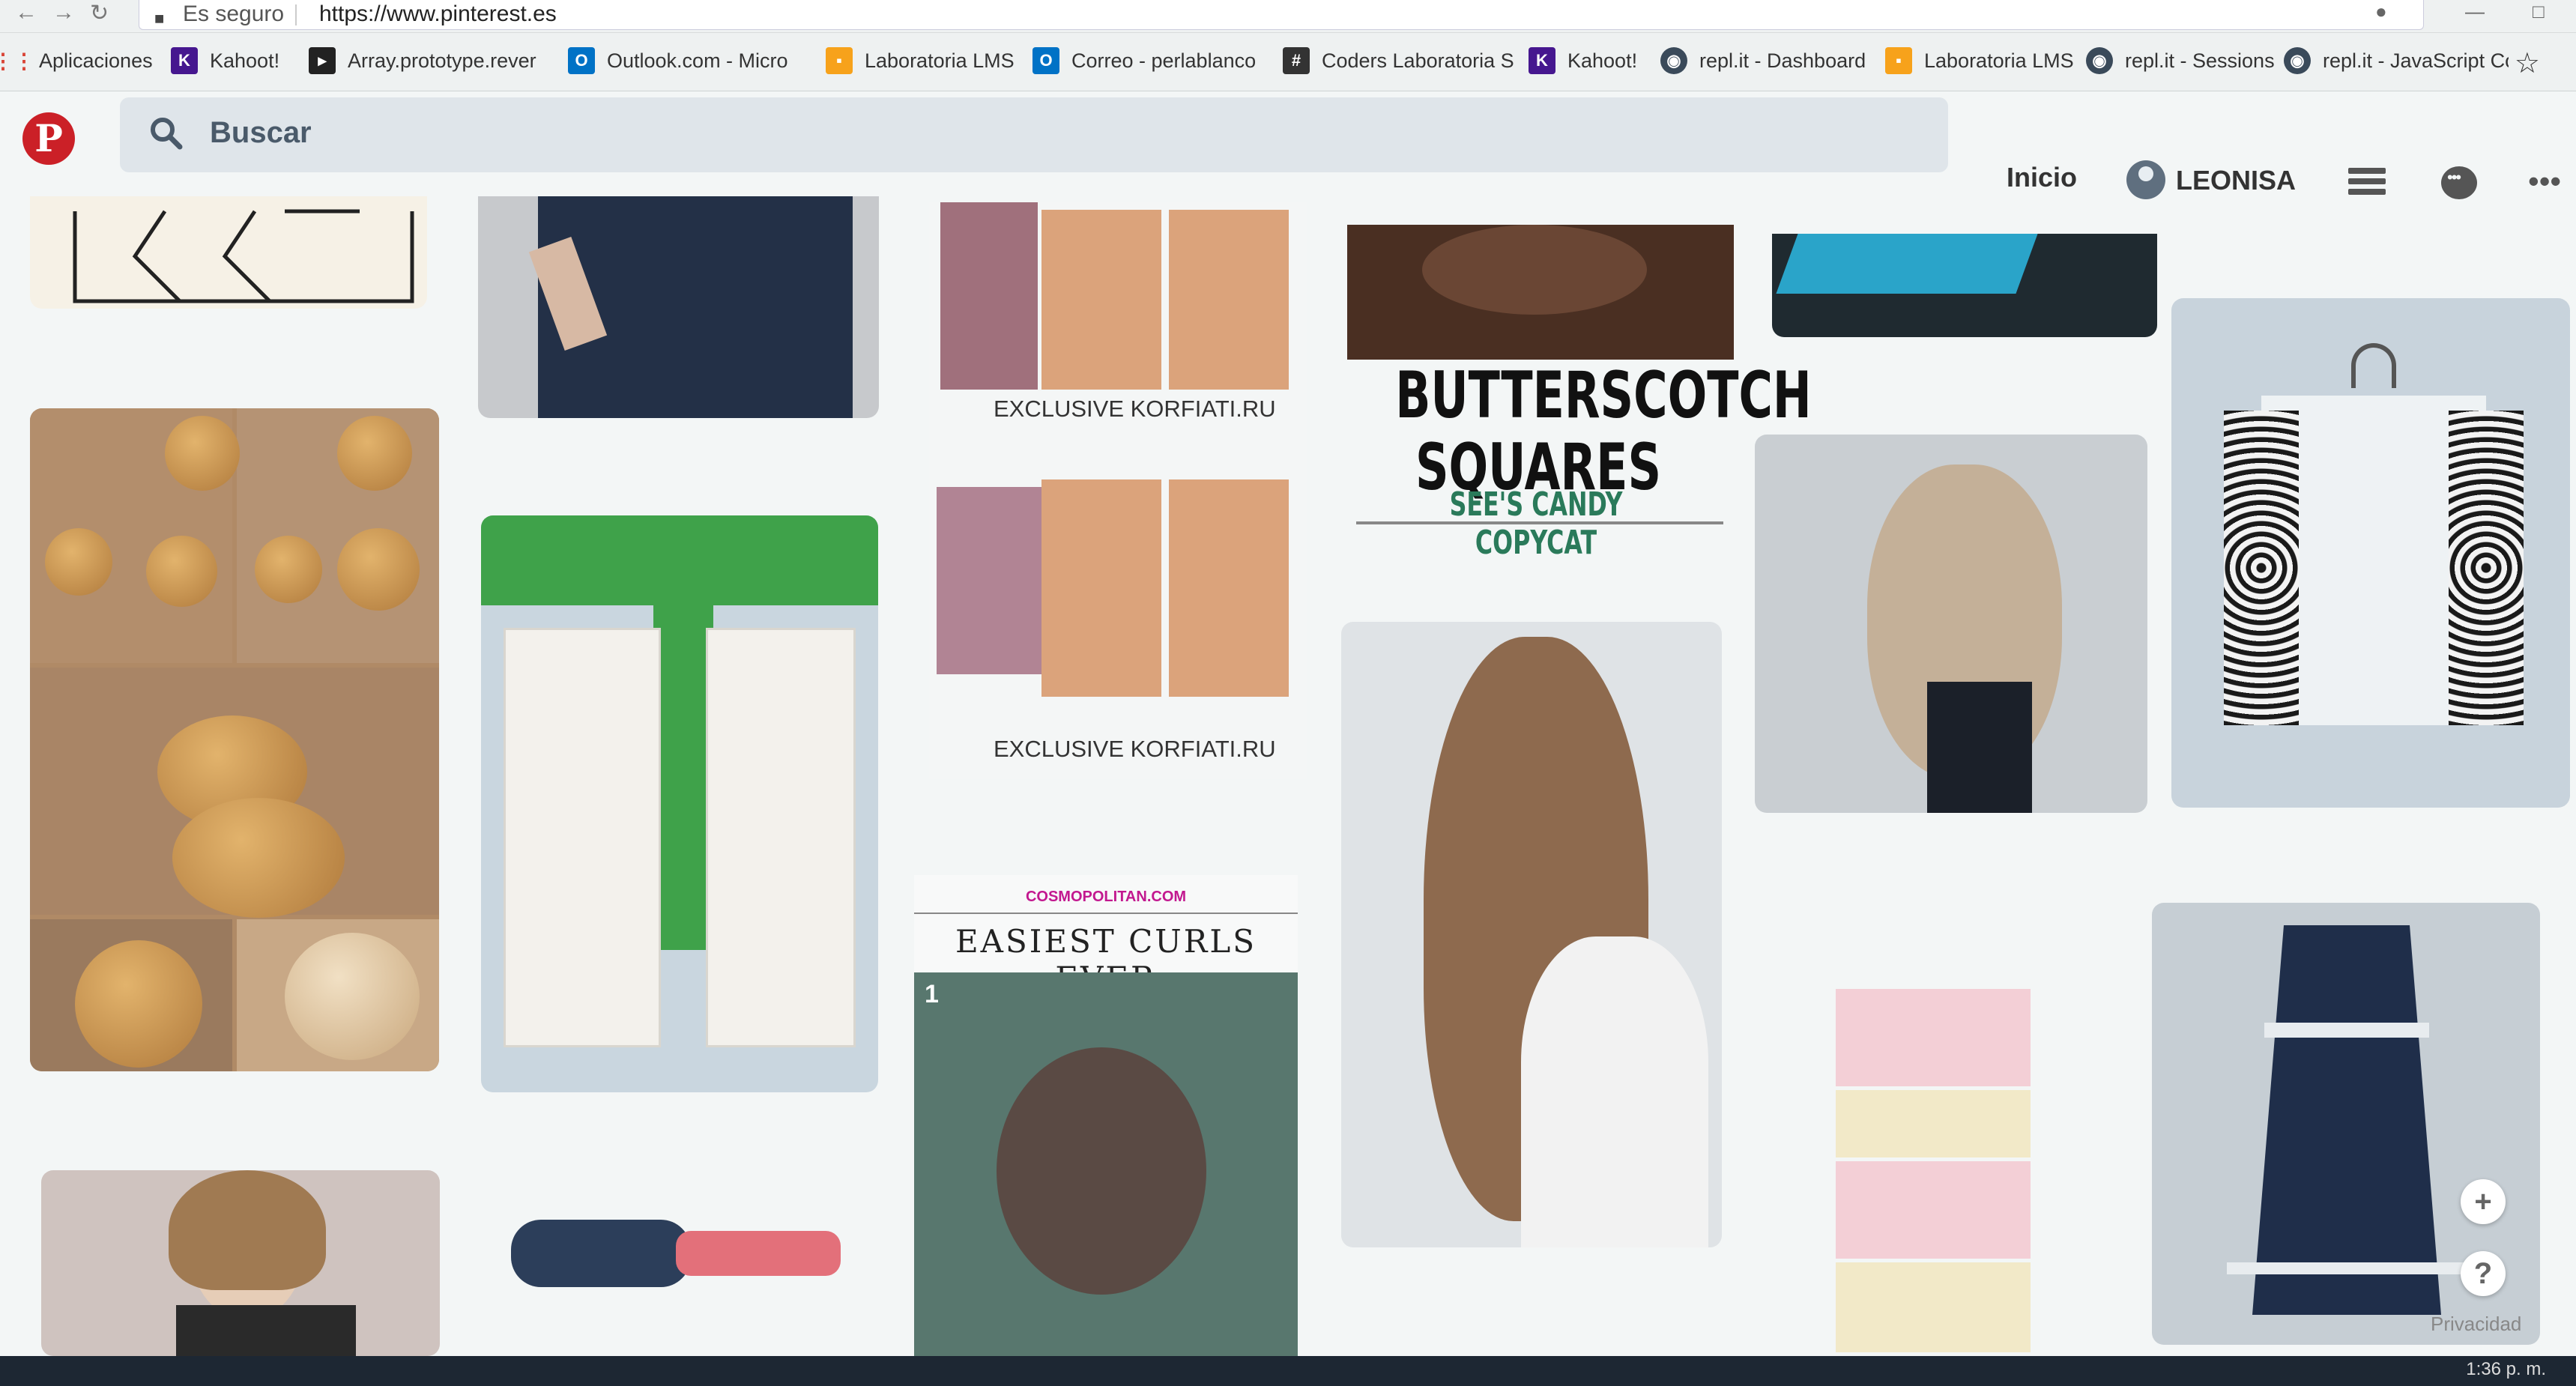 Image resolution: width=2576 pixels, height=1386 pixels. I want to click on bookmark-kahoot-2: K Kahoot!, so click(1596, 60).